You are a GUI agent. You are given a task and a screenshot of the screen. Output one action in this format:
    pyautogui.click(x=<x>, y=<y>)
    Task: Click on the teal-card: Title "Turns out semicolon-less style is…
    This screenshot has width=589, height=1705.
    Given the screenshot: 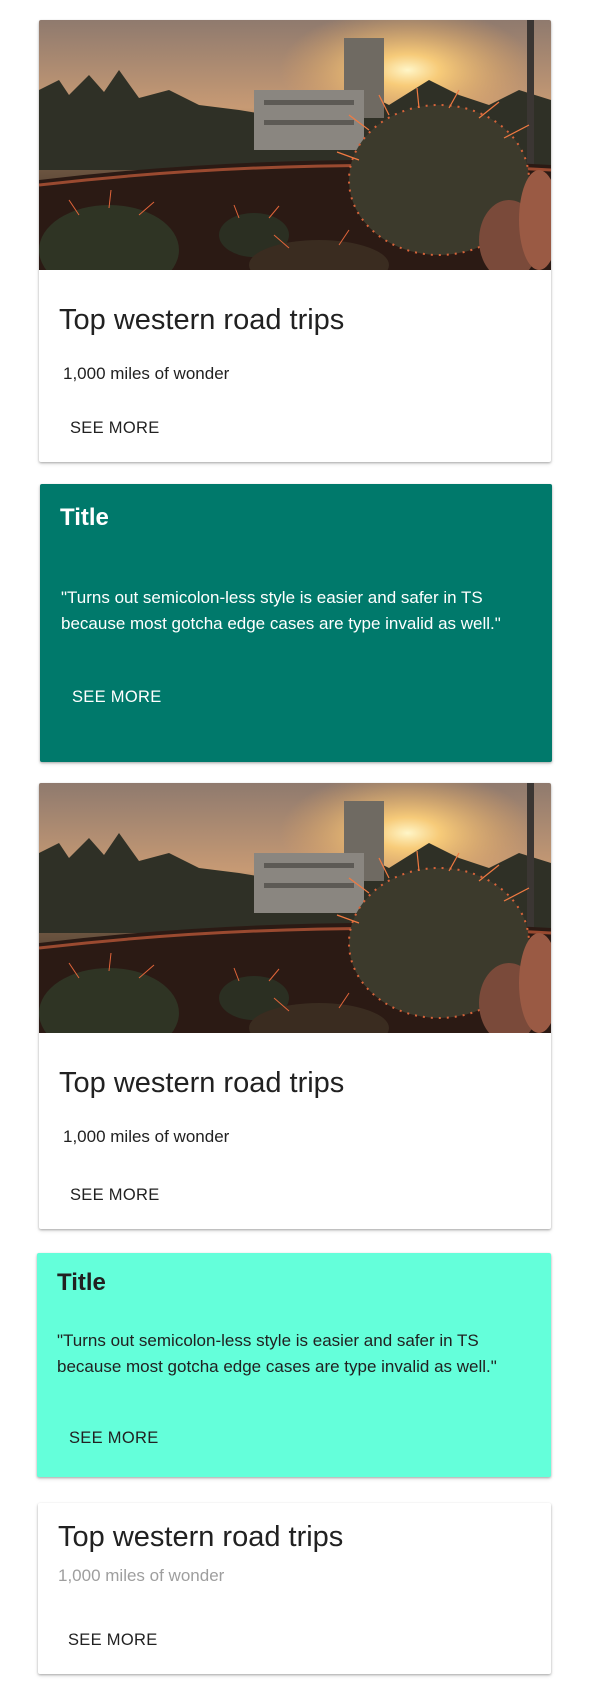 What is the action you would take?
    pyautogui.click(x=296, y=623)
    